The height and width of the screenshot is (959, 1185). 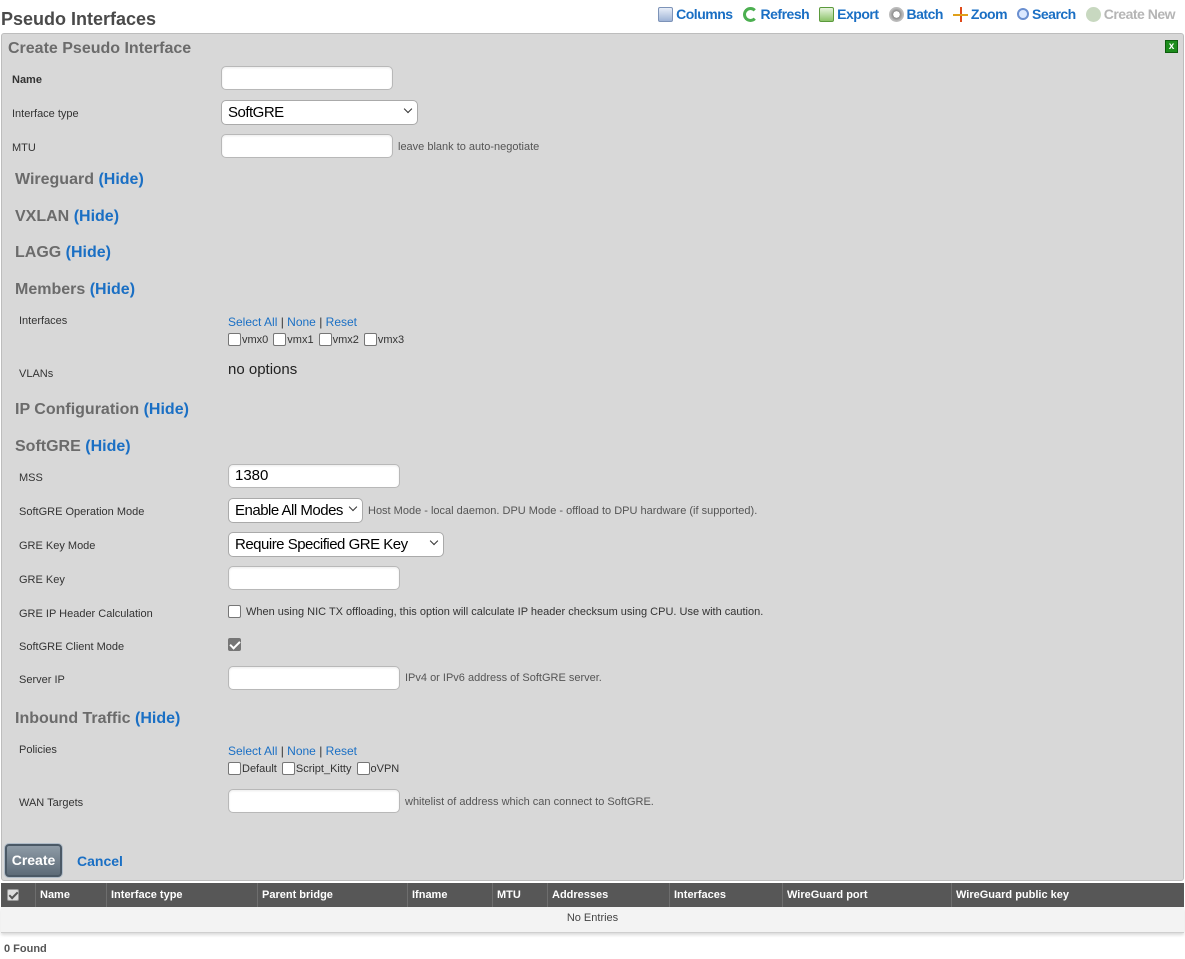 I want to click on section-ip-configuration: IP Configuration (Hide), so click(x=102, y=410).